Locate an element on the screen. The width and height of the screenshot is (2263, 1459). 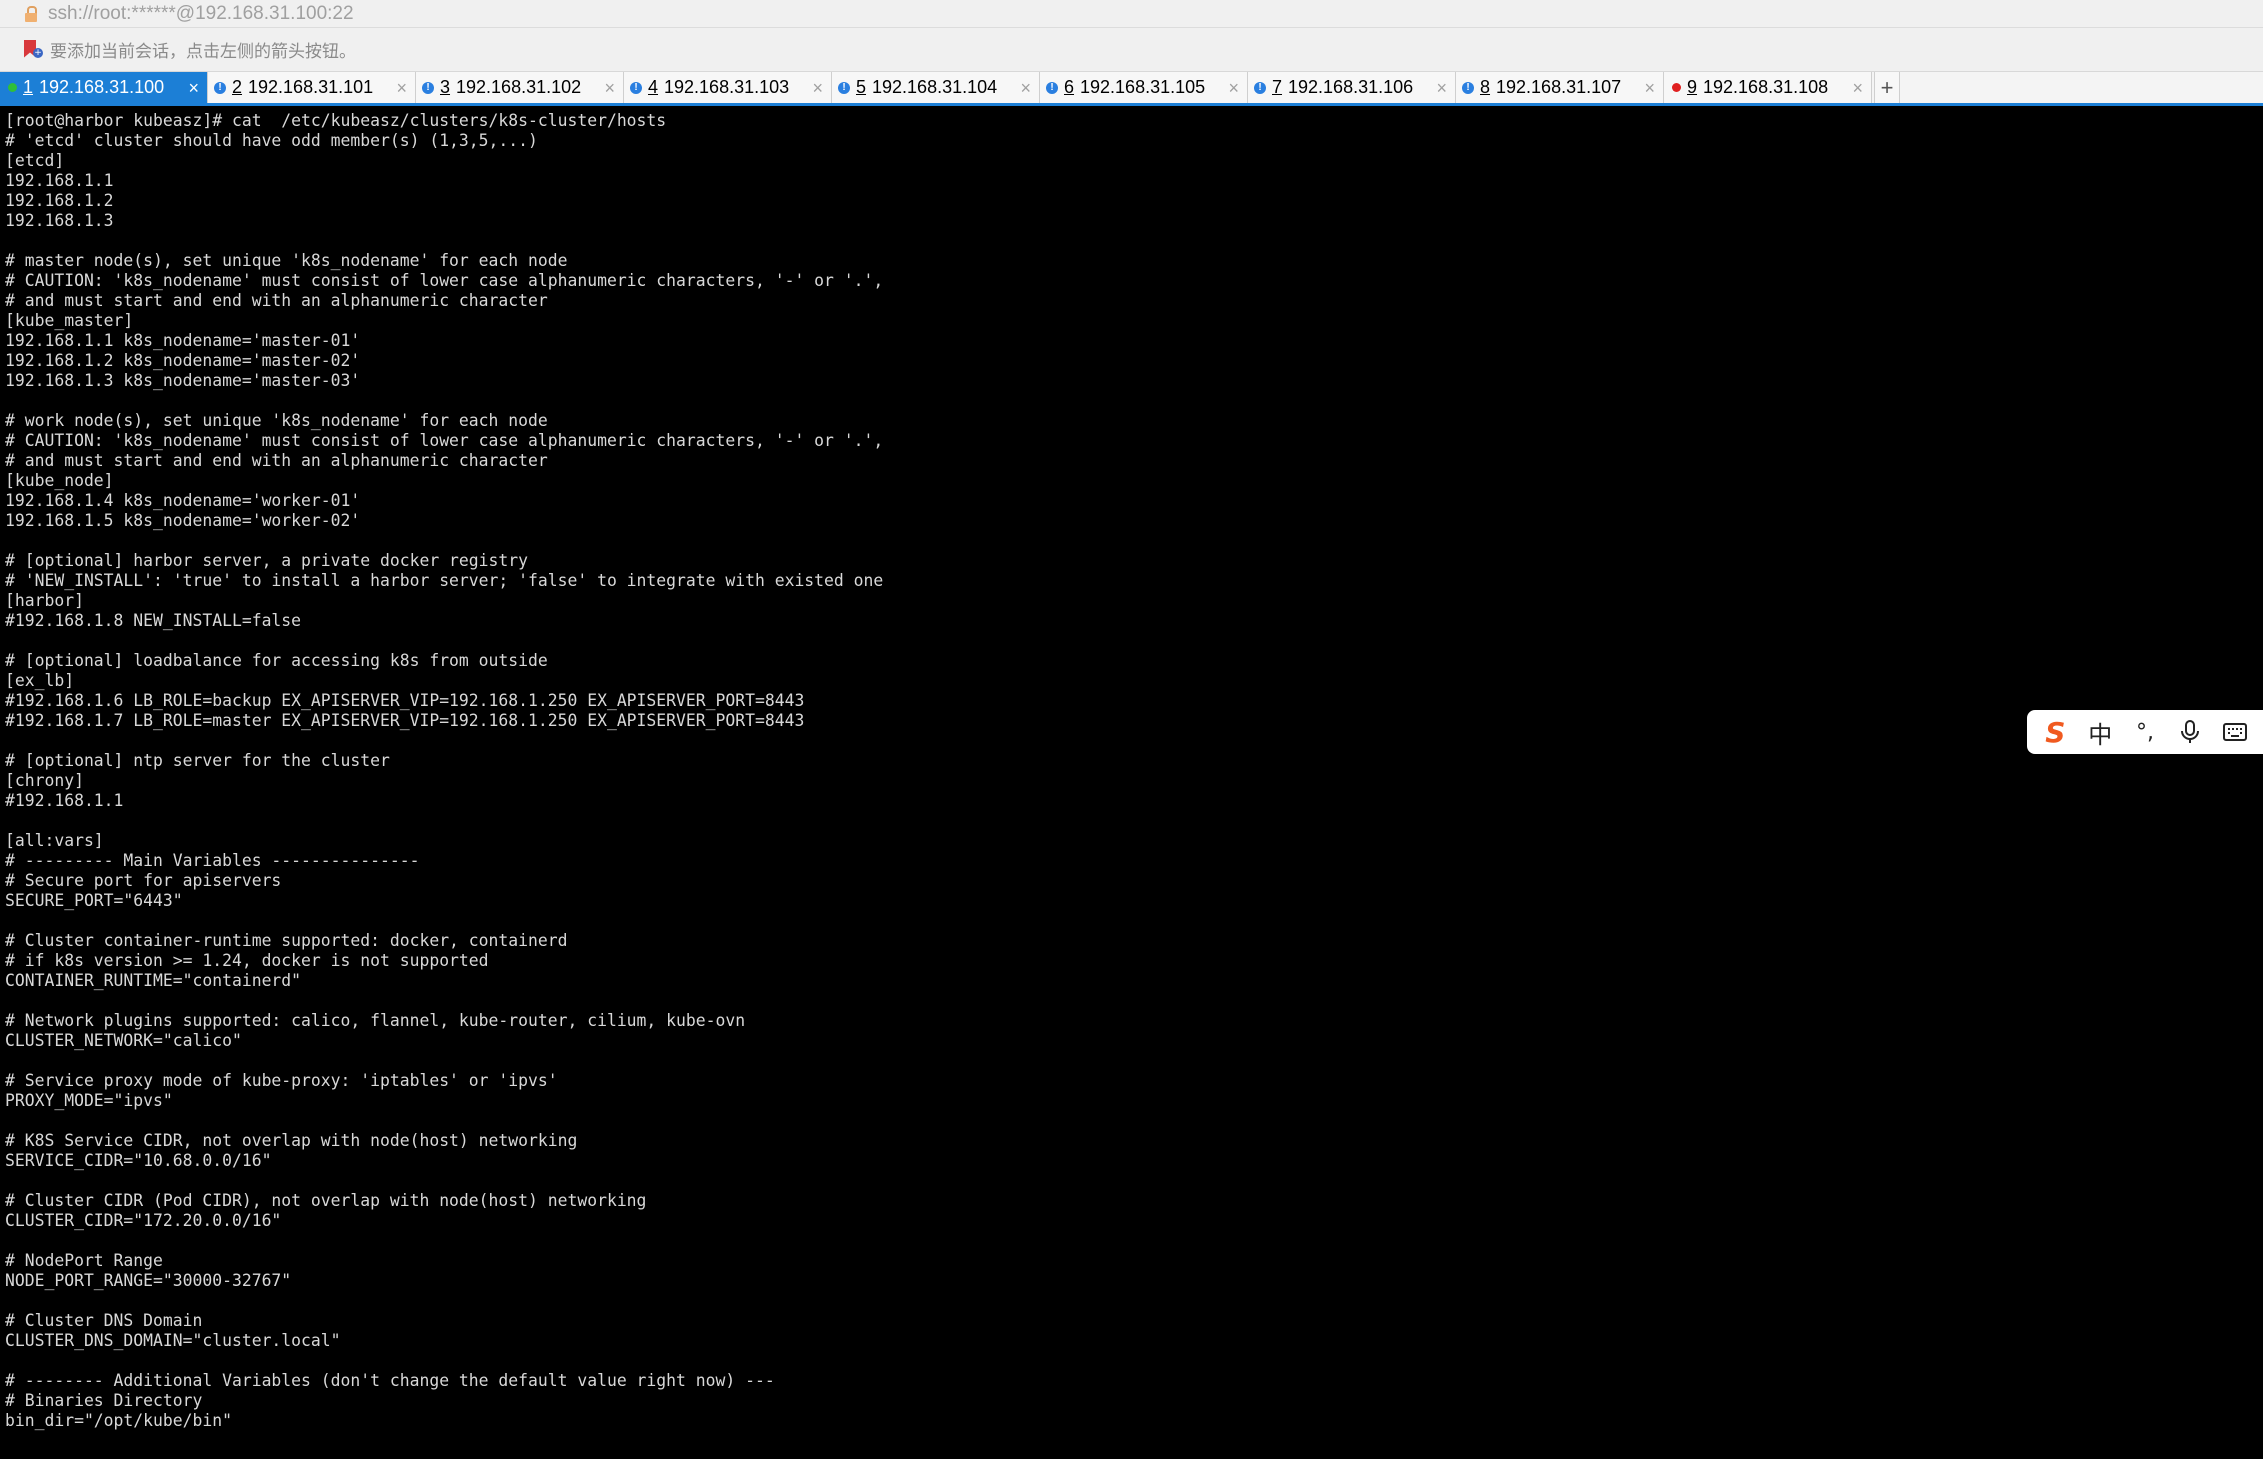
tab-label: 192.168.31.100 is located at coordinates (102, 87).